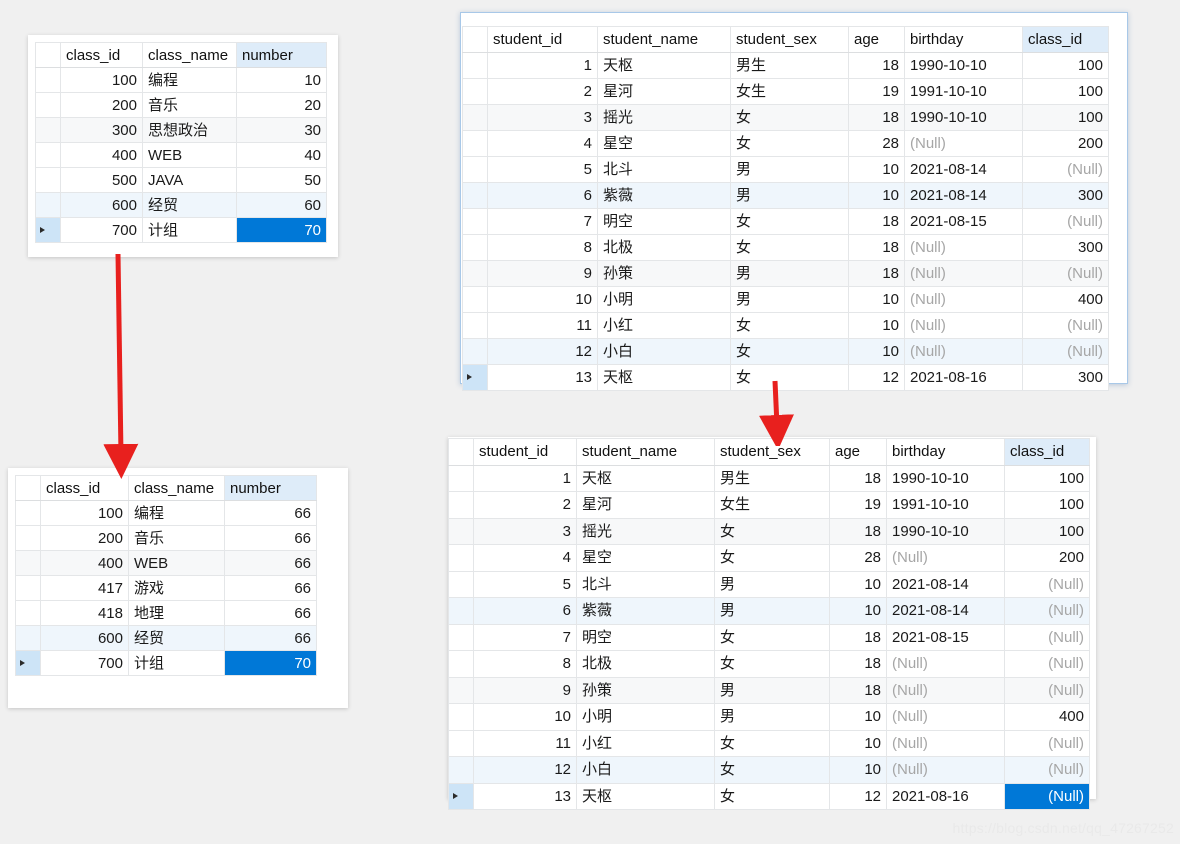  What do you see at coordinates (645, 505) in the screenshot?
I see `cell-student-name: 星河` at bounding box center [645, 505].